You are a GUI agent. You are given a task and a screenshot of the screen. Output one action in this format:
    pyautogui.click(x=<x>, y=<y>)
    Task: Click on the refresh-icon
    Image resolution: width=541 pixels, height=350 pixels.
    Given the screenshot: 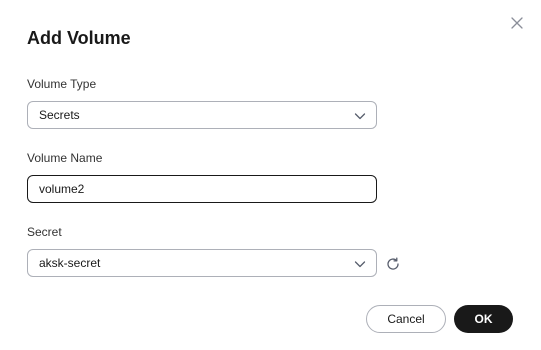 What is the action you would take?
    pyautogui.click(x=393, y=264)
    